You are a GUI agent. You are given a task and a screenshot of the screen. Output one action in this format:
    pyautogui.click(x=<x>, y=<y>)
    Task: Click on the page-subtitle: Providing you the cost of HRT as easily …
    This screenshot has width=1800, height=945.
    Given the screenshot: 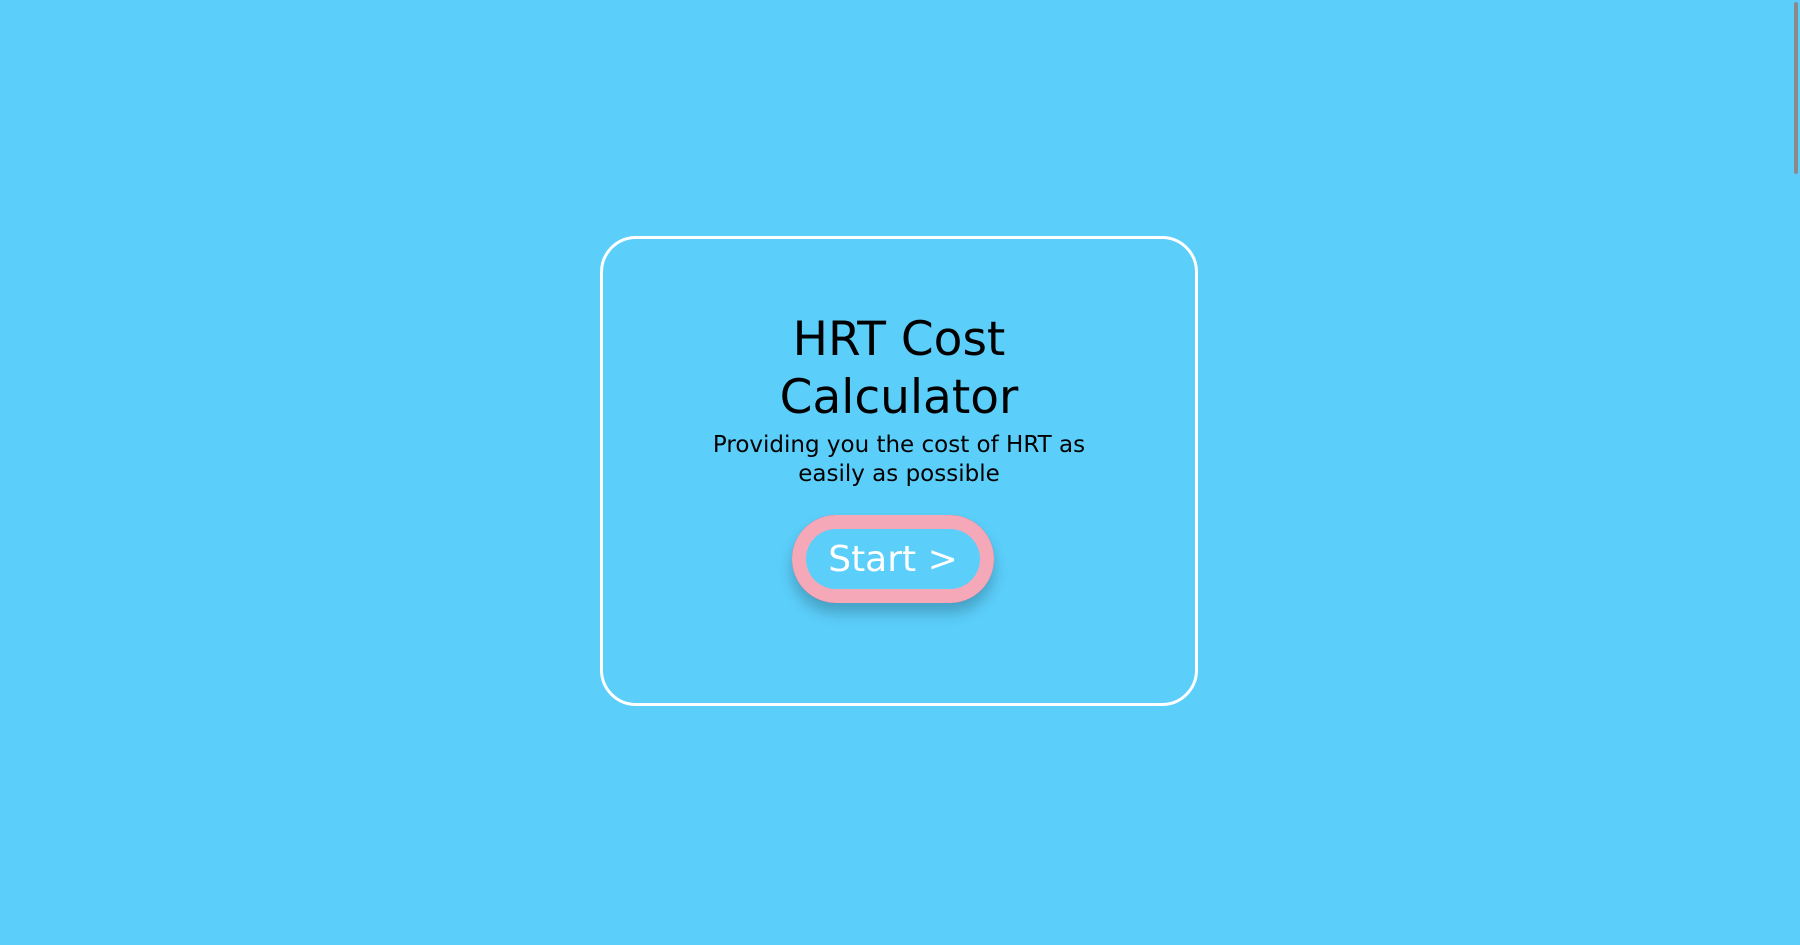 What is the action you would take?
    pyautogui.click(x=899, y=459)
    